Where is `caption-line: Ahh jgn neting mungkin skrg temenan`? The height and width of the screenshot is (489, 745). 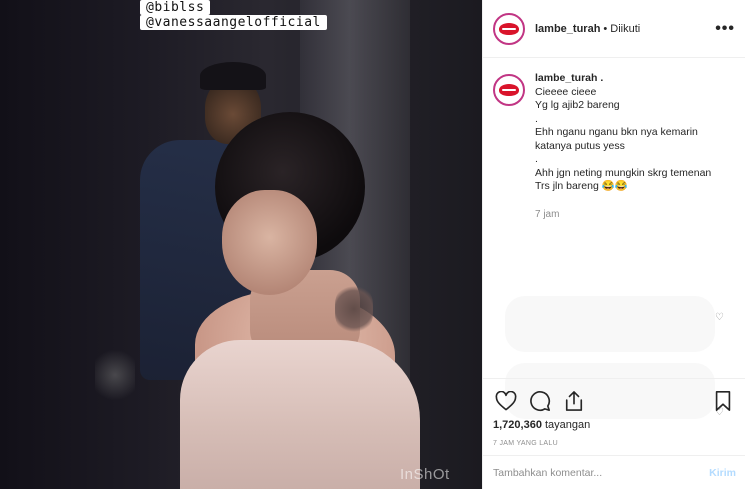 caption-line: Ahh jgn neting mungkin skrg temenan is located at coordinates (623, 172).